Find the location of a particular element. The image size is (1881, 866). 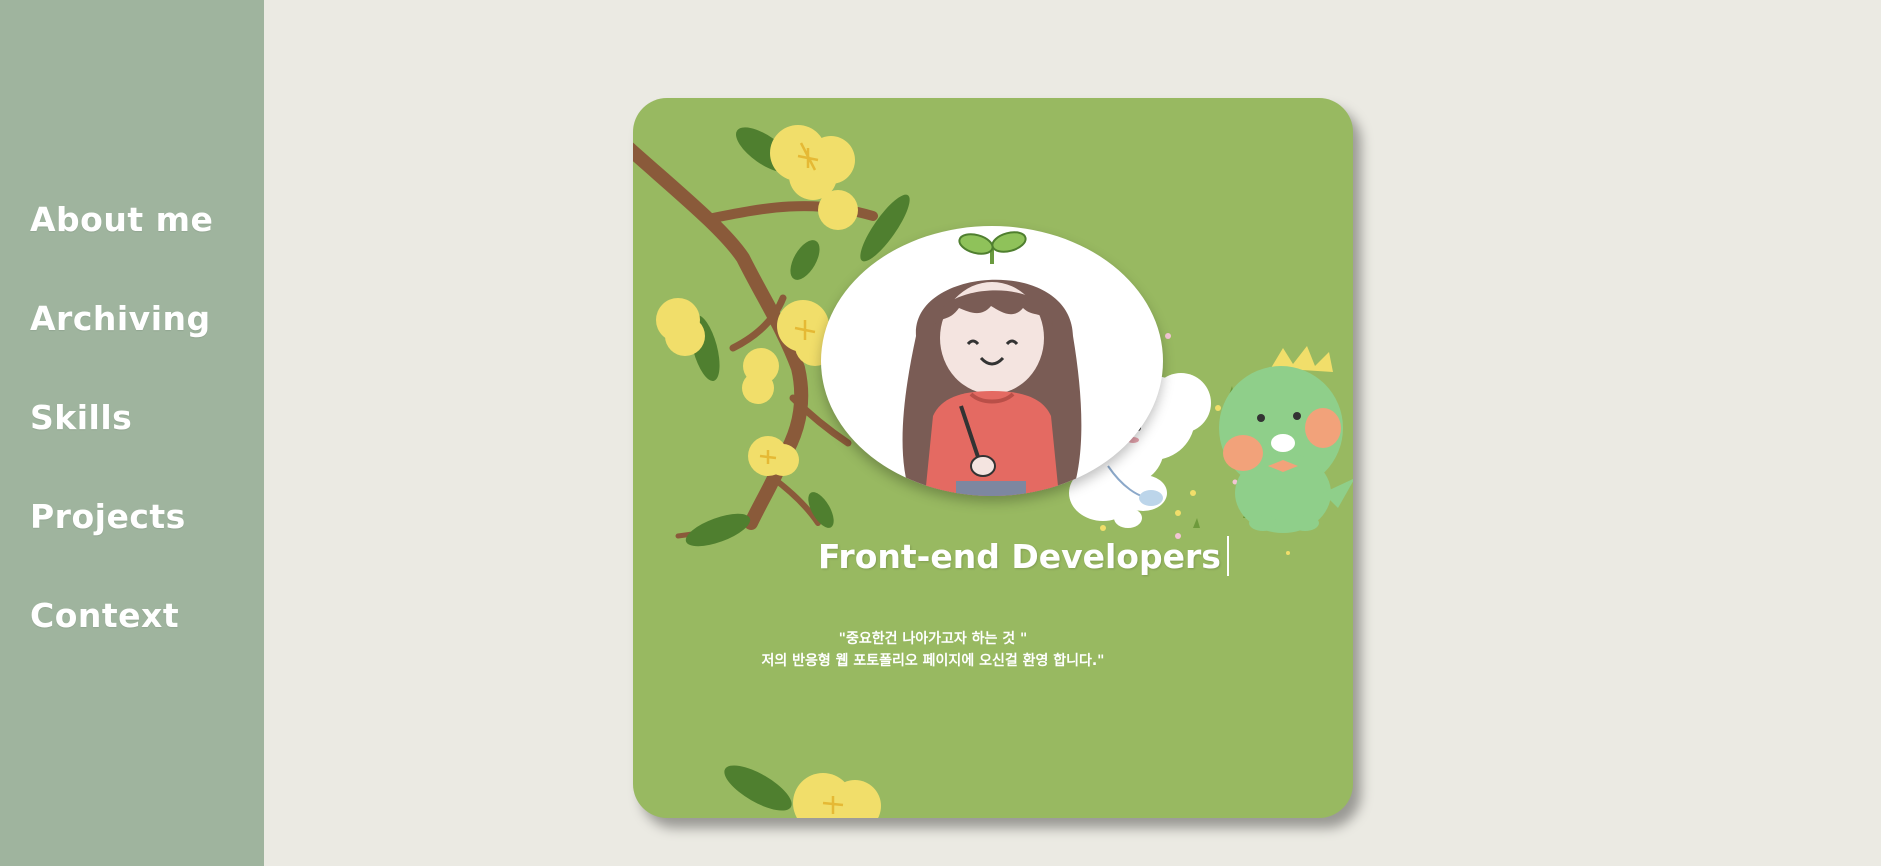

nav-item-archiving: Archiving is located at coordinates (121, 346).